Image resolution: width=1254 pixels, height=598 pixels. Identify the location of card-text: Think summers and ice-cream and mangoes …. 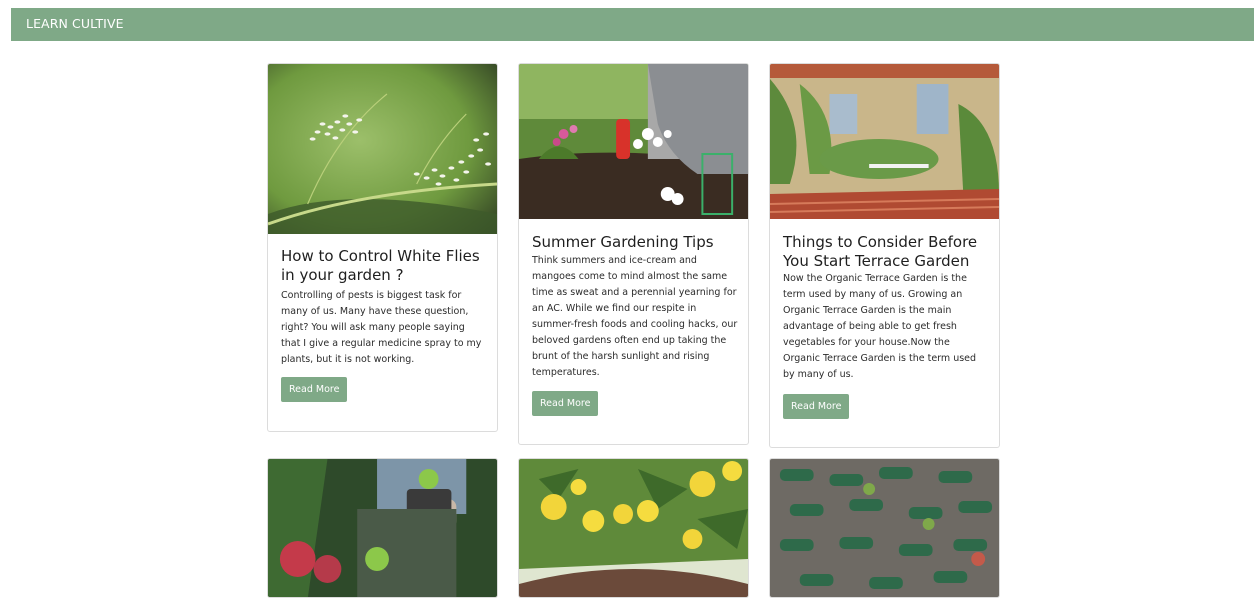
(635, 316).